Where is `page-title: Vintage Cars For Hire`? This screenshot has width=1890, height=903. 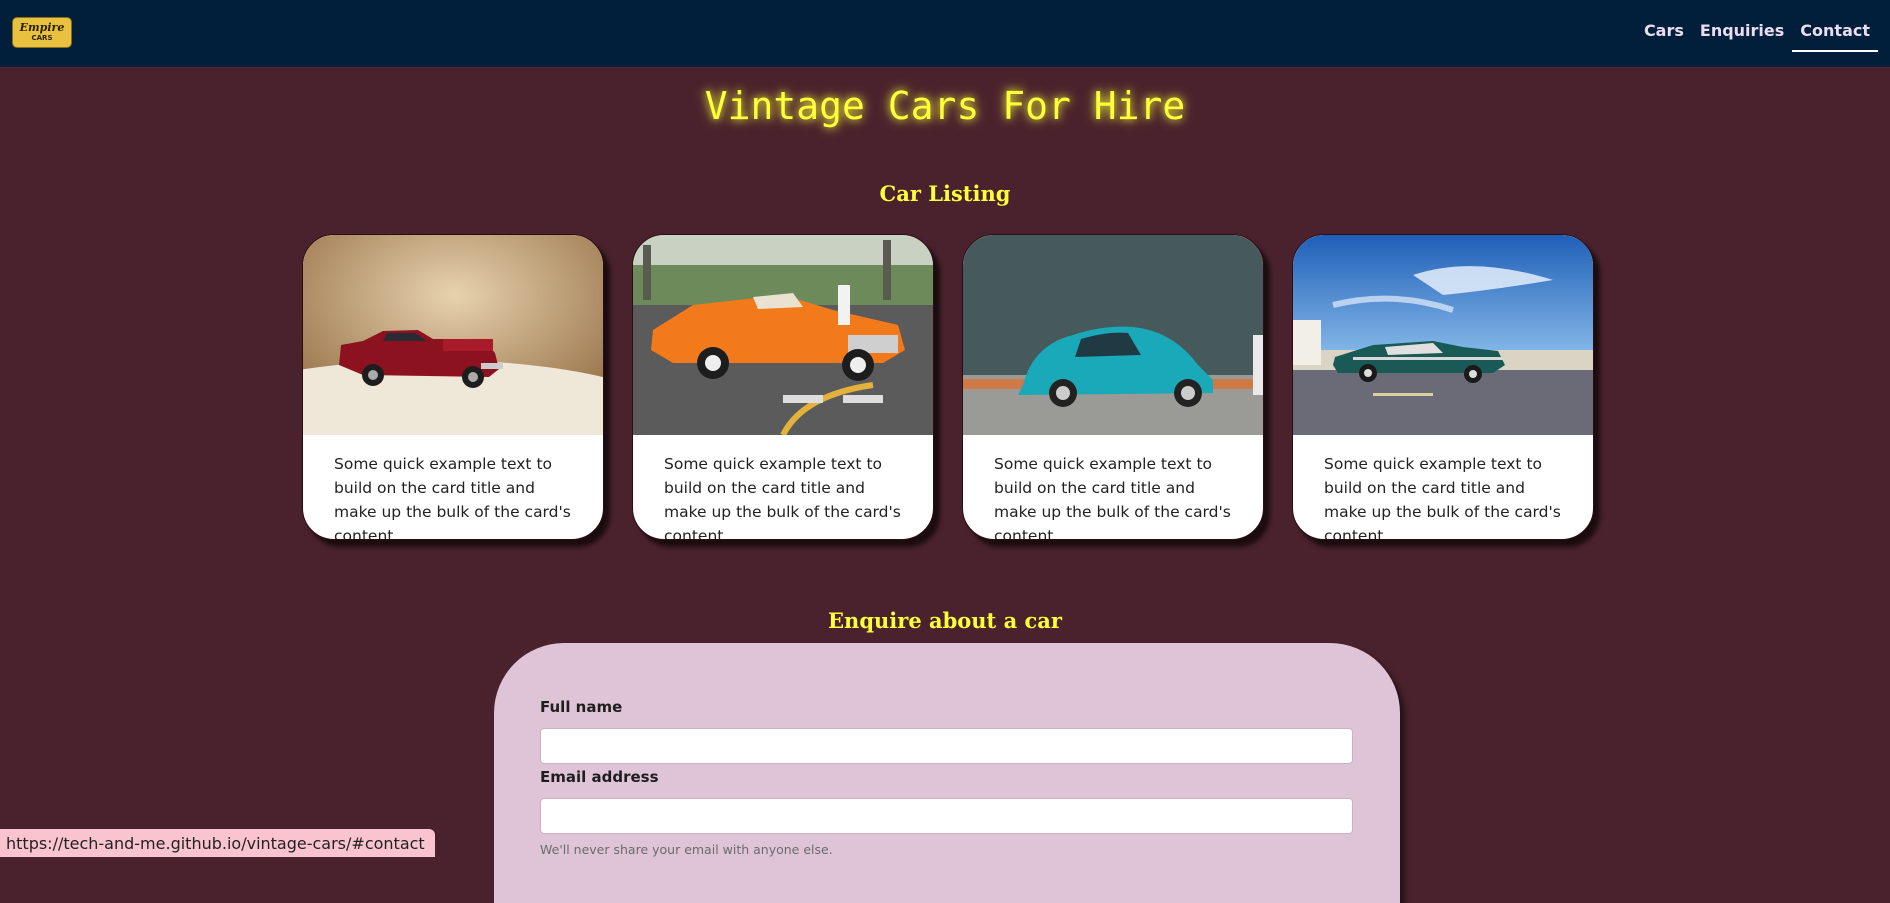 page-title: Vintage Cars For Hire is located at coordinates (945, 106).